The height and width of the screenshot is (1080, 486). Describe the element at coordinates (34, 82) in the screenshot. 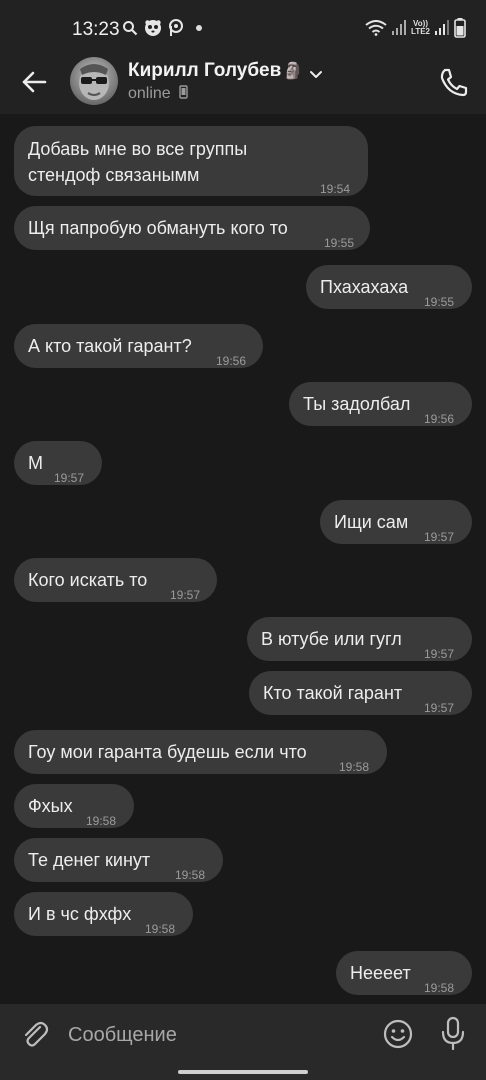

I see `back-arrow-icon` at that location.